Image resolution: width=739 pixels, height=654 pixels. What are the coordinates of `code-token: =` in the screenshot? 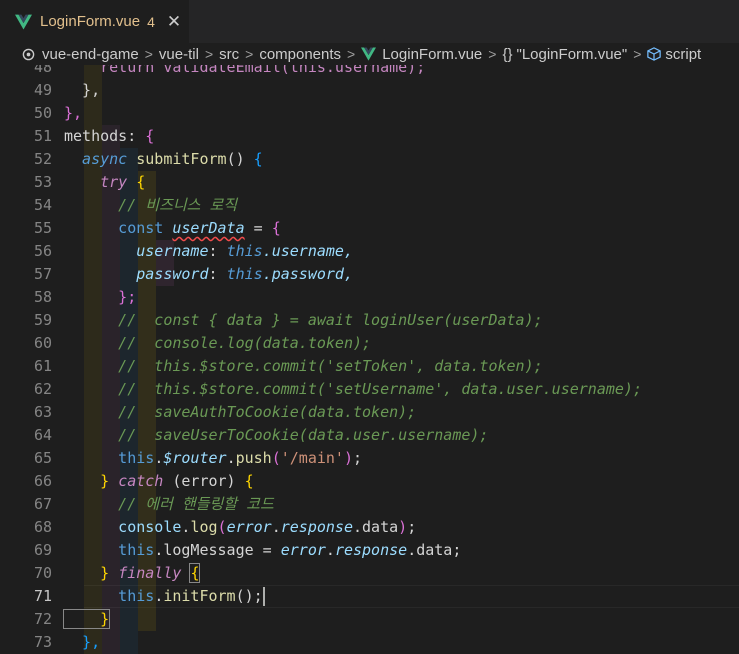 It's located at (258, 228).